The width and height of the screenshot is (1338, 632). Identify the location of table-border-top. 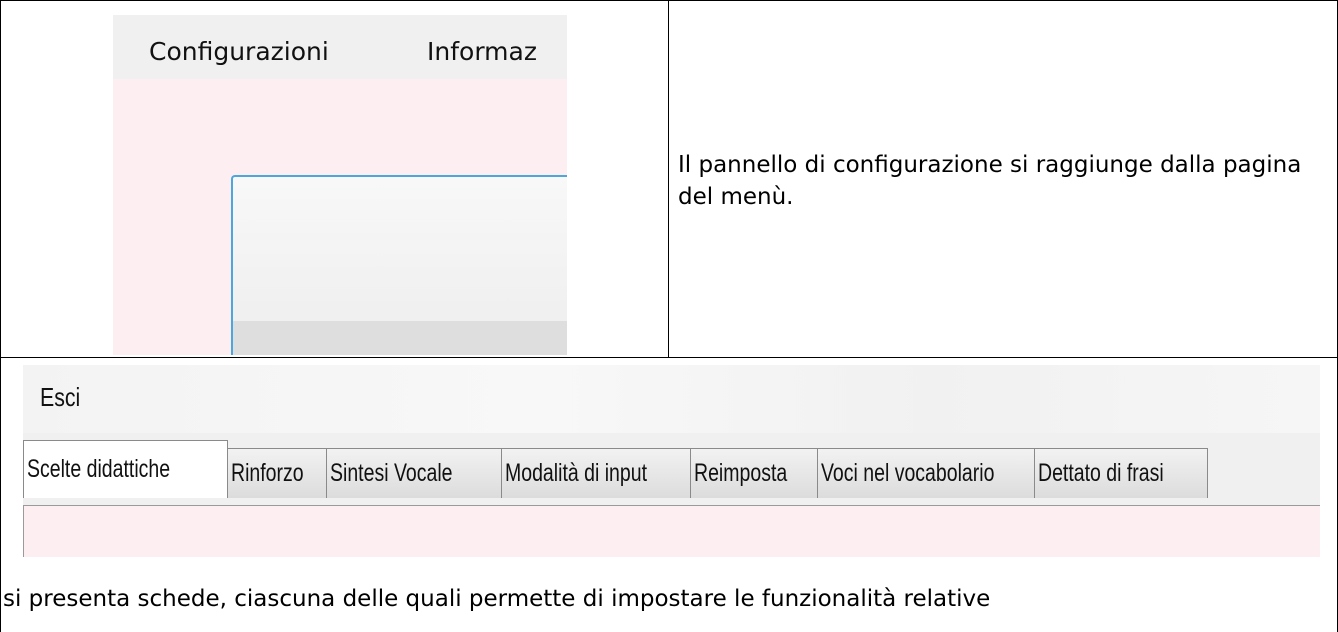
(669, 0).